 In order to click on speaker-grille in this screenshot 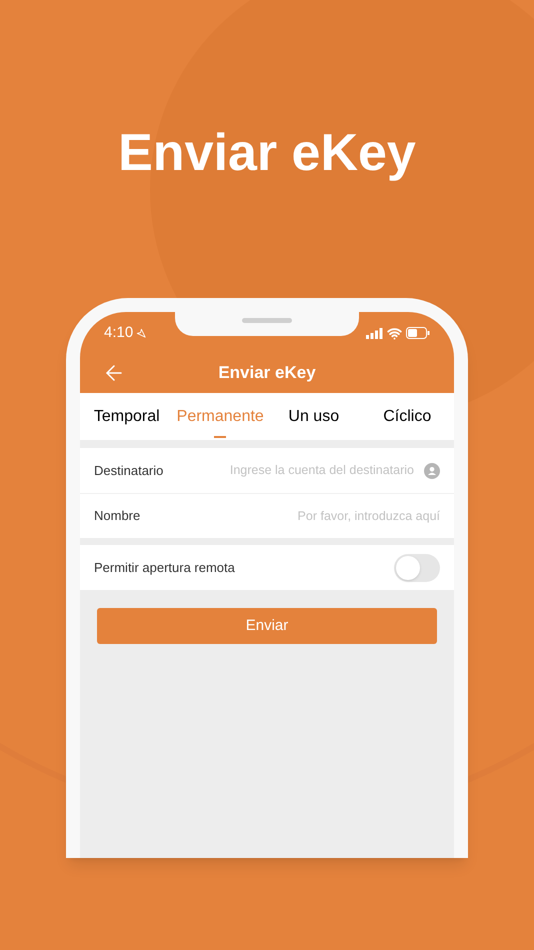, I will do `click(267, 320)`.